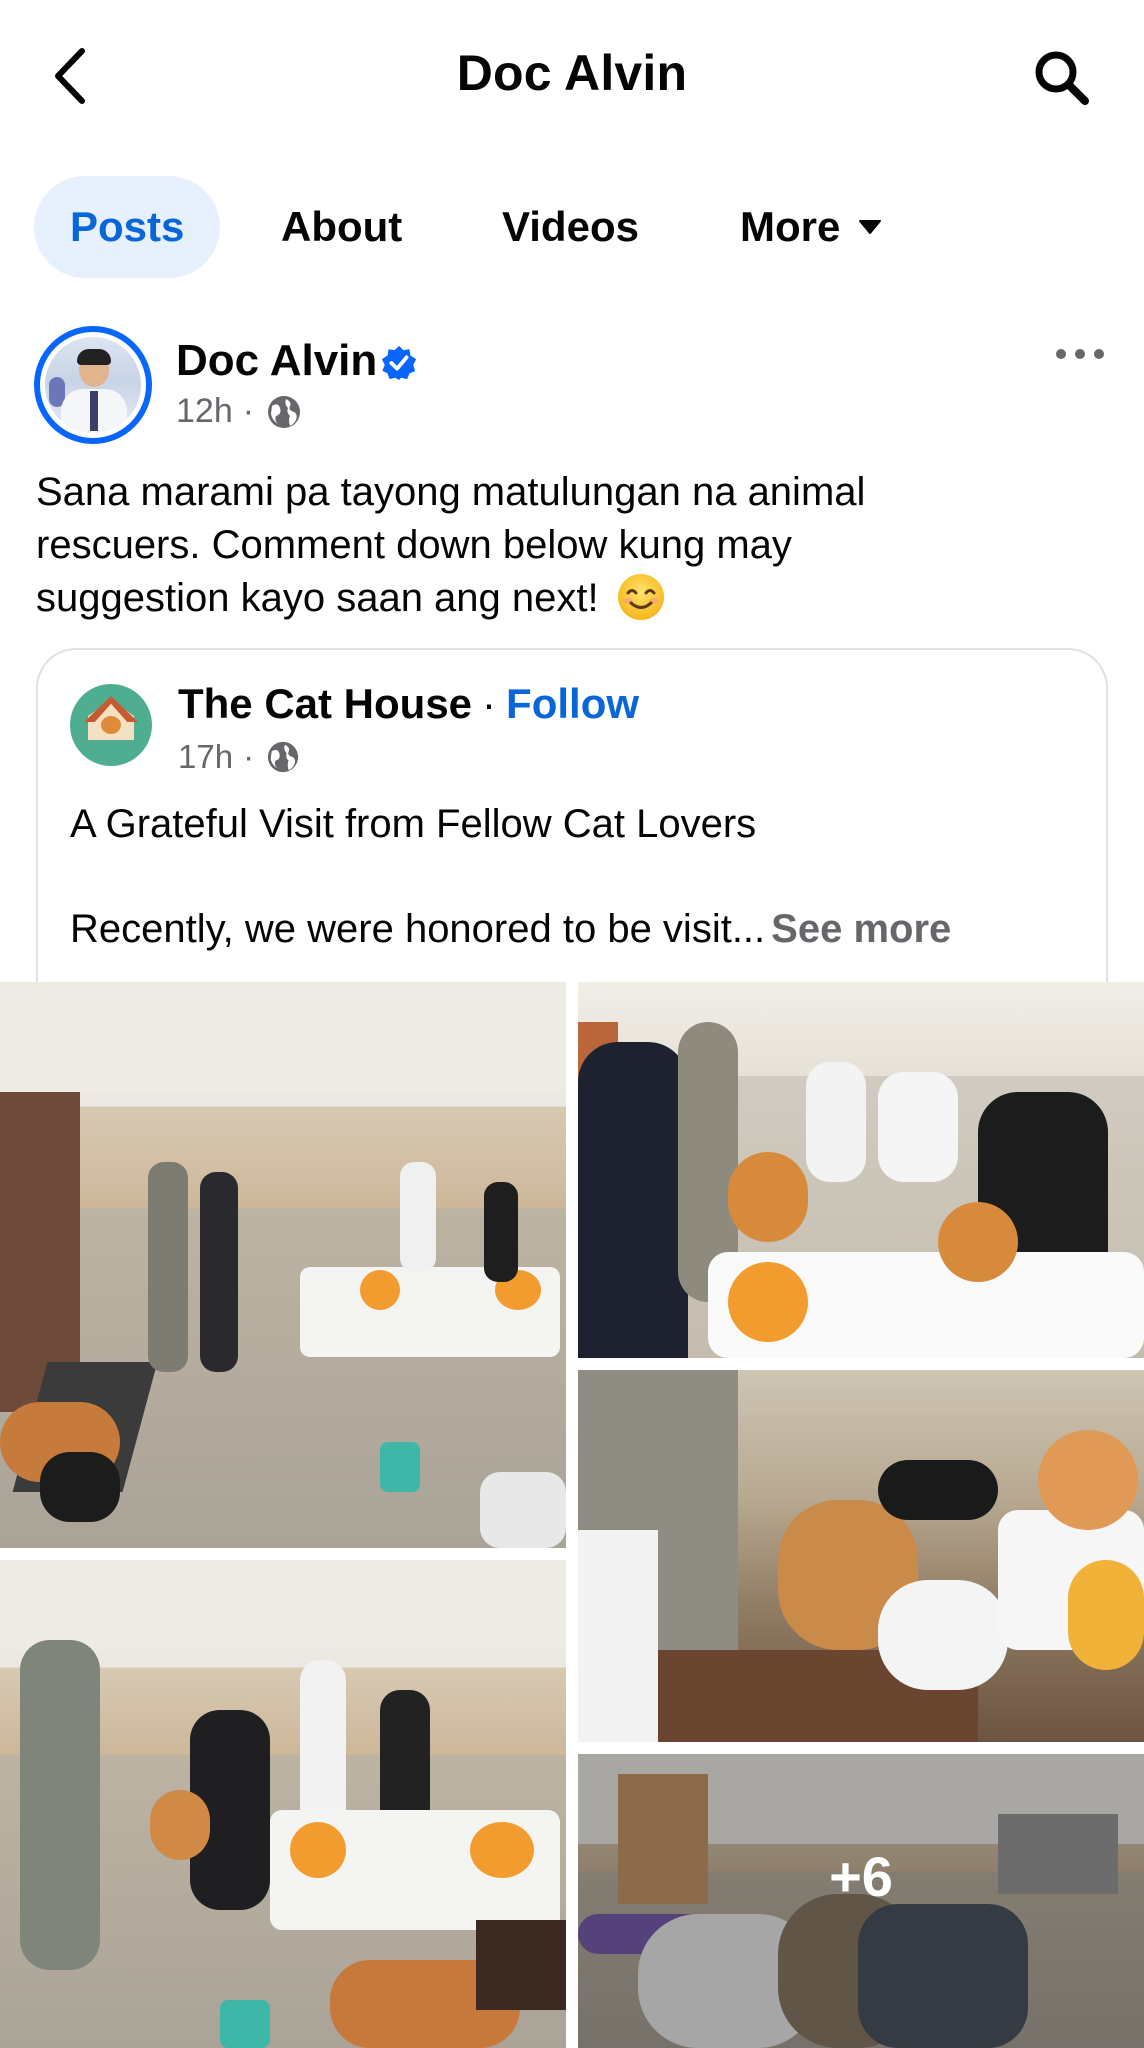  What do you see at coordinates (325, 703) in the screenshot?
I see `shared-page-name: The Cat House` at bounding box center [325, 703].